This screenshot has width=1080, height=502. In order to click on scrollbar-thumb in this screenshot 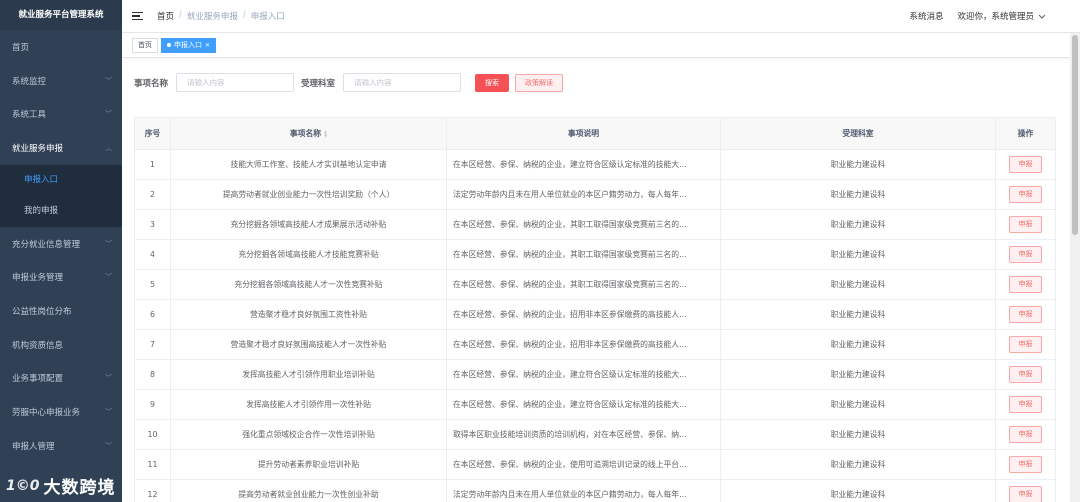, I will do `click(1075, 135)`.